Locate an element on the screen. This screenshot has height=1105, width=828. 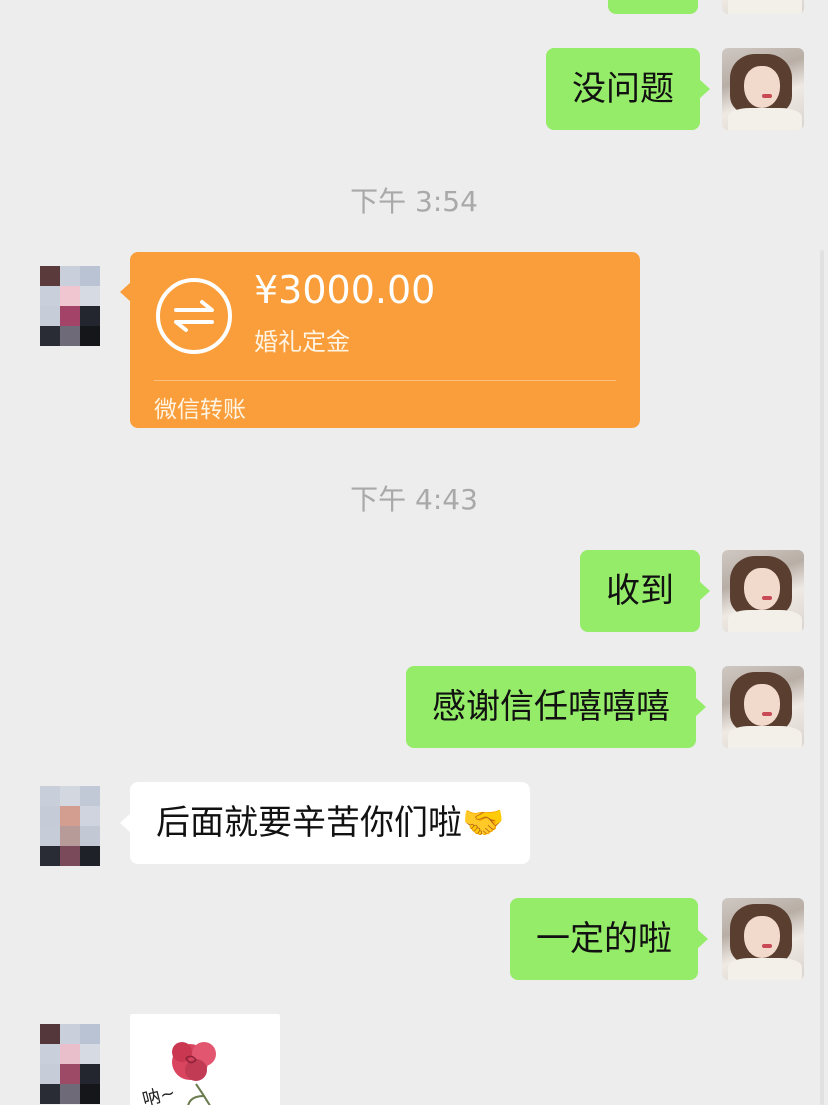
scrollbar is located at coordinates (822, 677).